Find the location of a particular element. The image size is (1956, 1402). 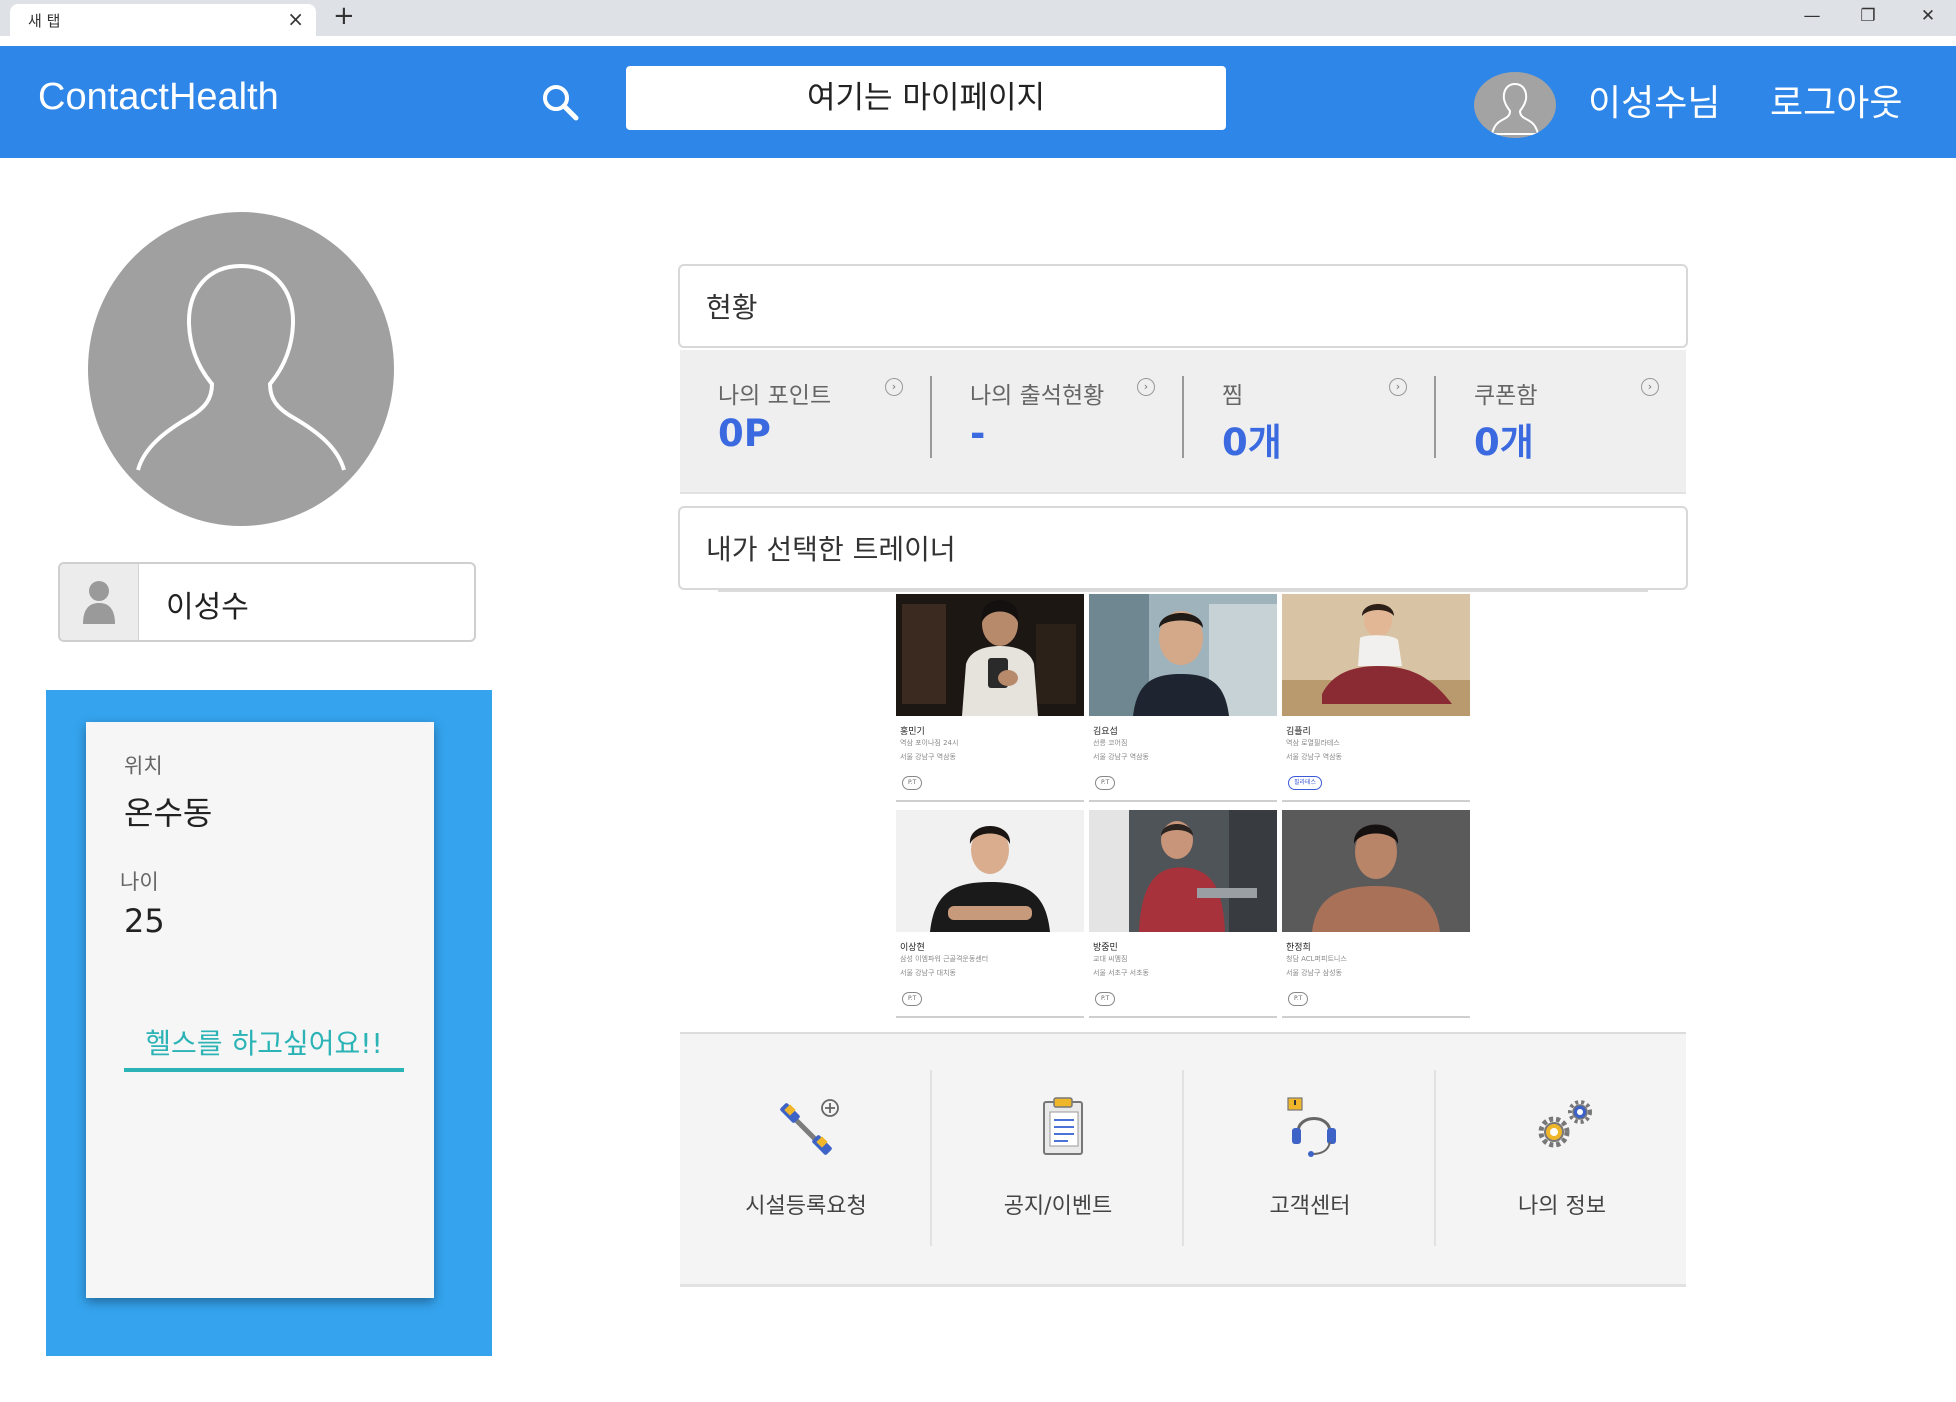

location-label: 위치 is located at coordinates (143, 766).